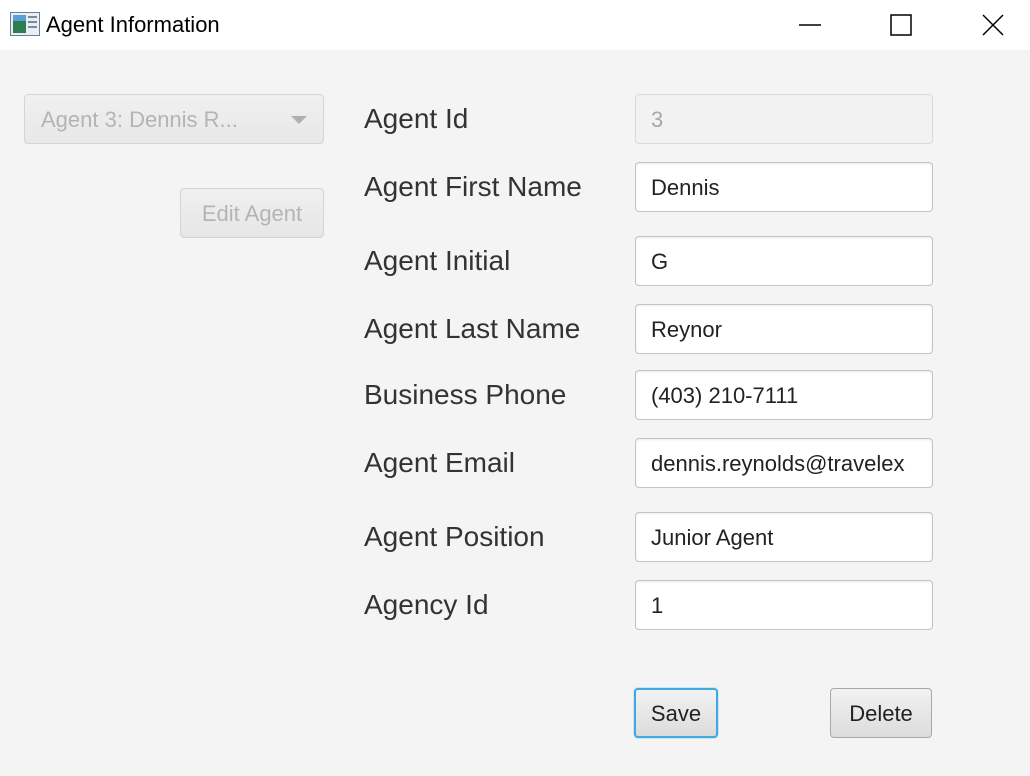 Image resolution: width=1030 pixels, height=776 pixels. What do you see at coordinates (784, 261) in the screenshot?
I see `agent-initial-field: G` at bounding box center [784, 261].